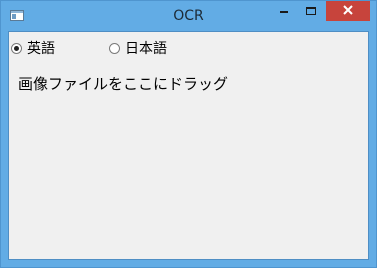  I want to click on maximize-button, so click(311, 11).